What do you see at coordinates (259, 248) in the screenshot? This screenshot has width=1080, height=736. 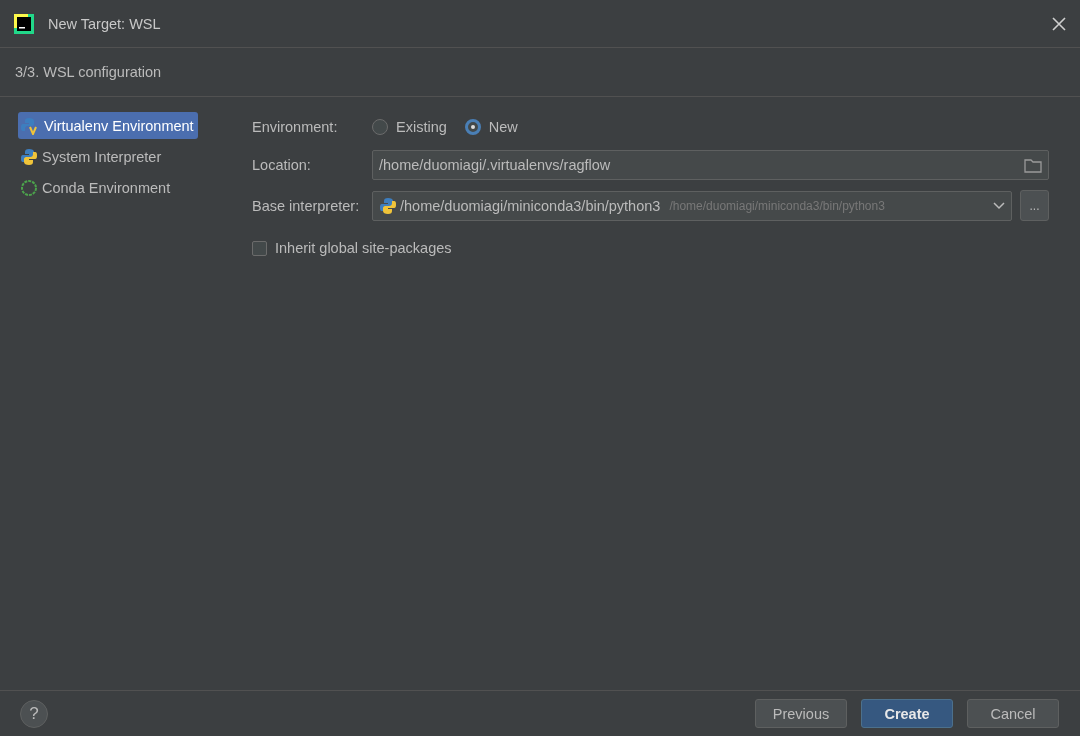 I see `checkbox` at bounding box center [259, 248].